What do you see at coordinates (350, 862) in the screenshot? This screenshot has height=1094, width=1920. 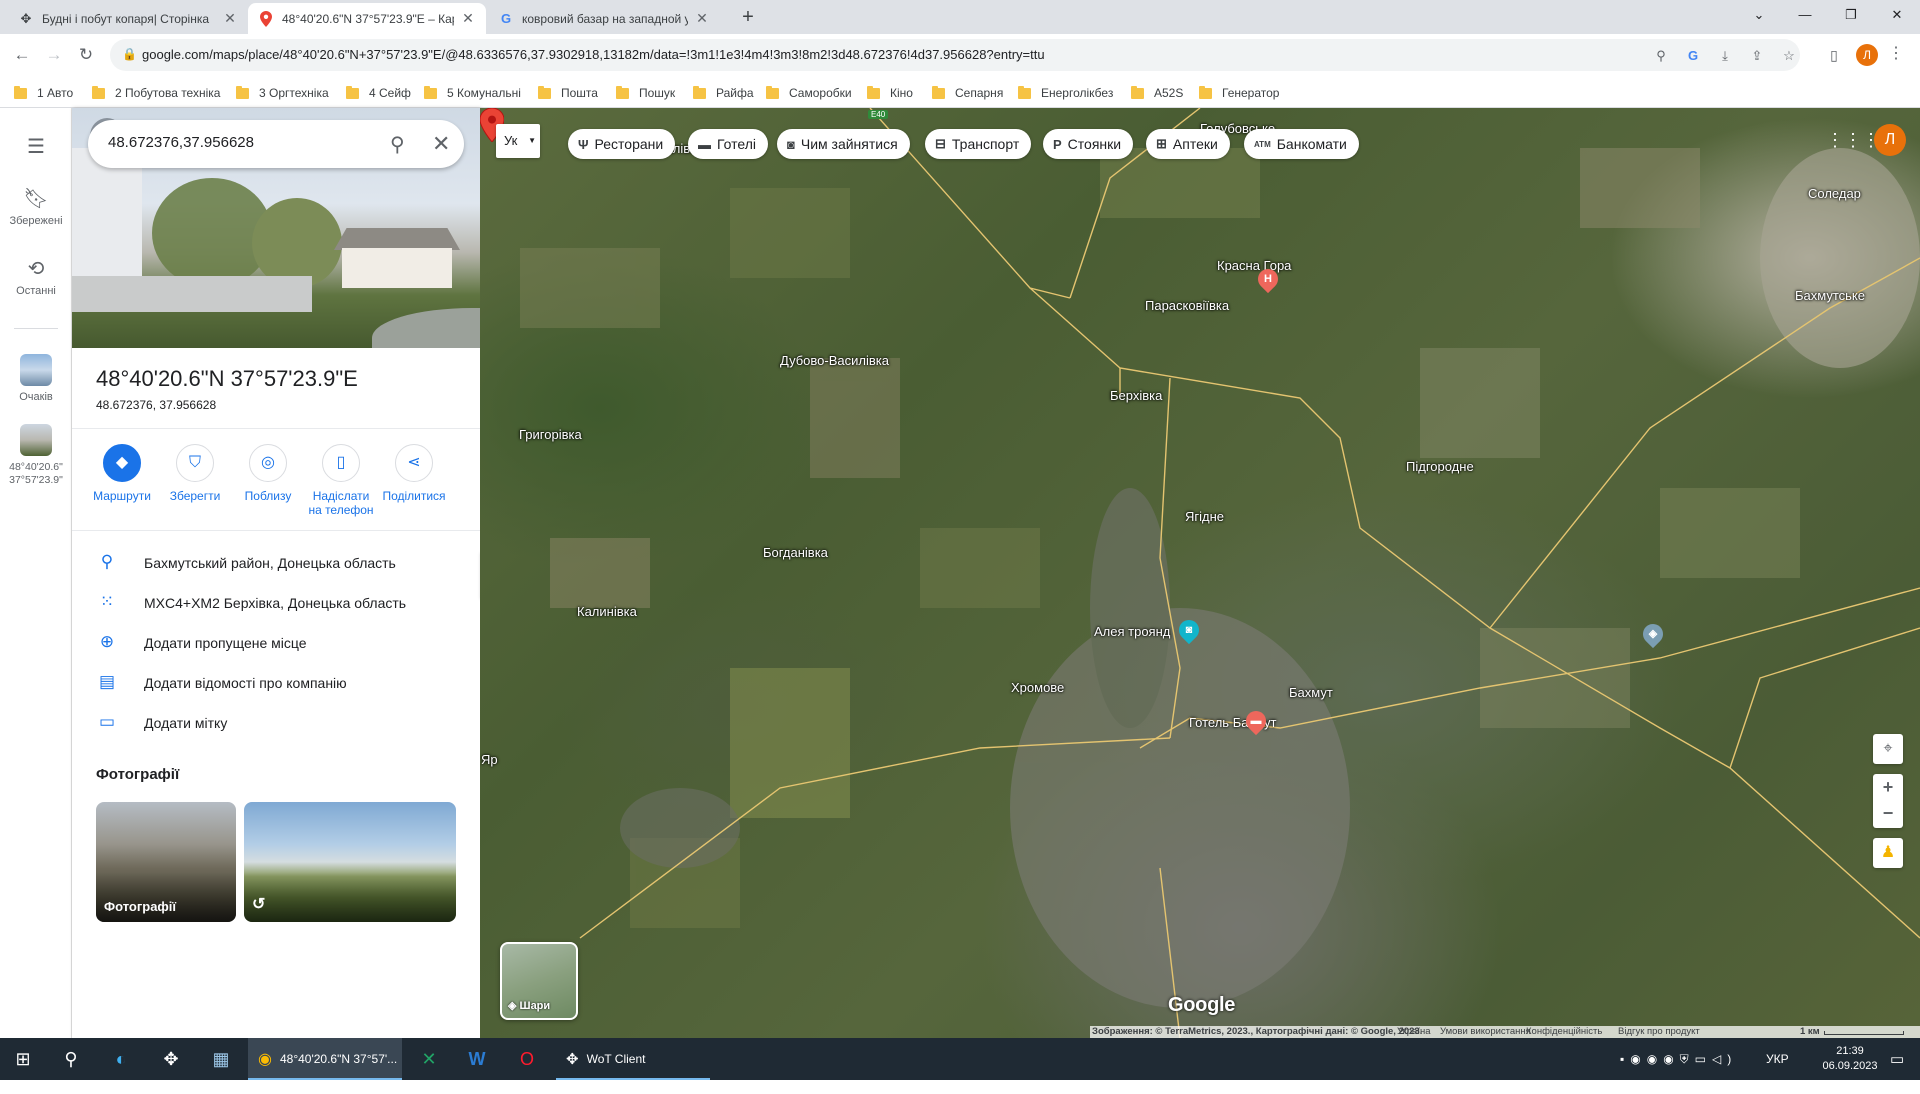 I see `photo-360-tile: ↺` at bounding box center [350, 862].